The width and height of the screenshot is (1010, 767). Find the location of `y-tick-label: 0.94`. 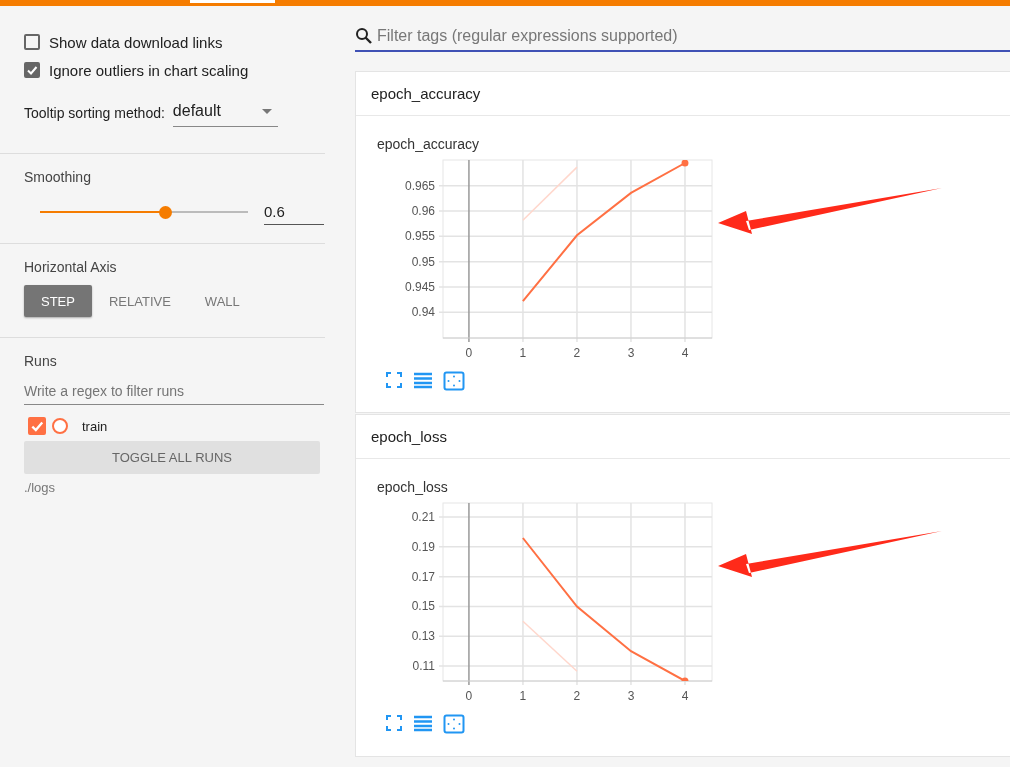

y-tick-label: 0.94 is located at coordinates (423, 312).